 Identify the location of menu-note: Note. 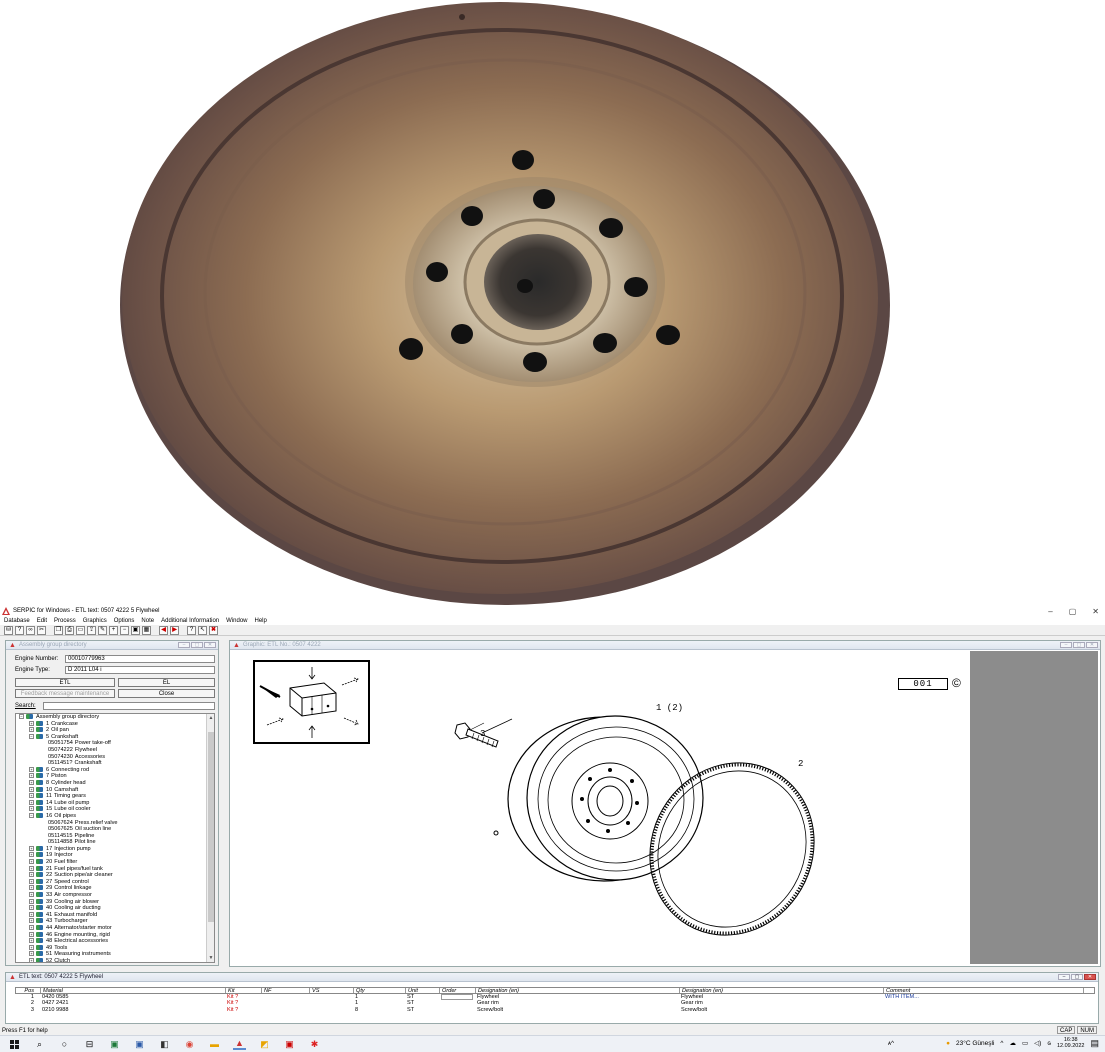
(147, 621).